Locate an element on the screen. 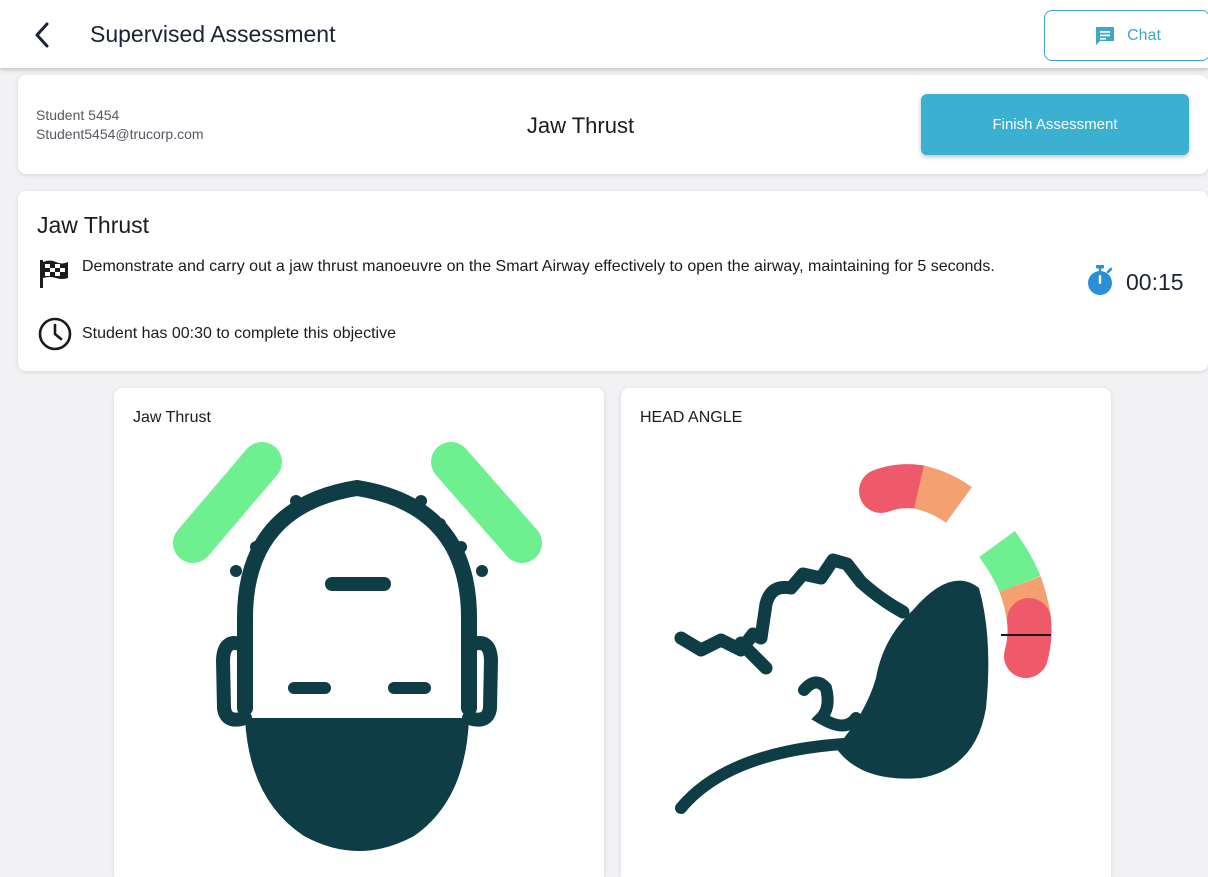  chevron-left-icon is located at coordinates (42, 35).